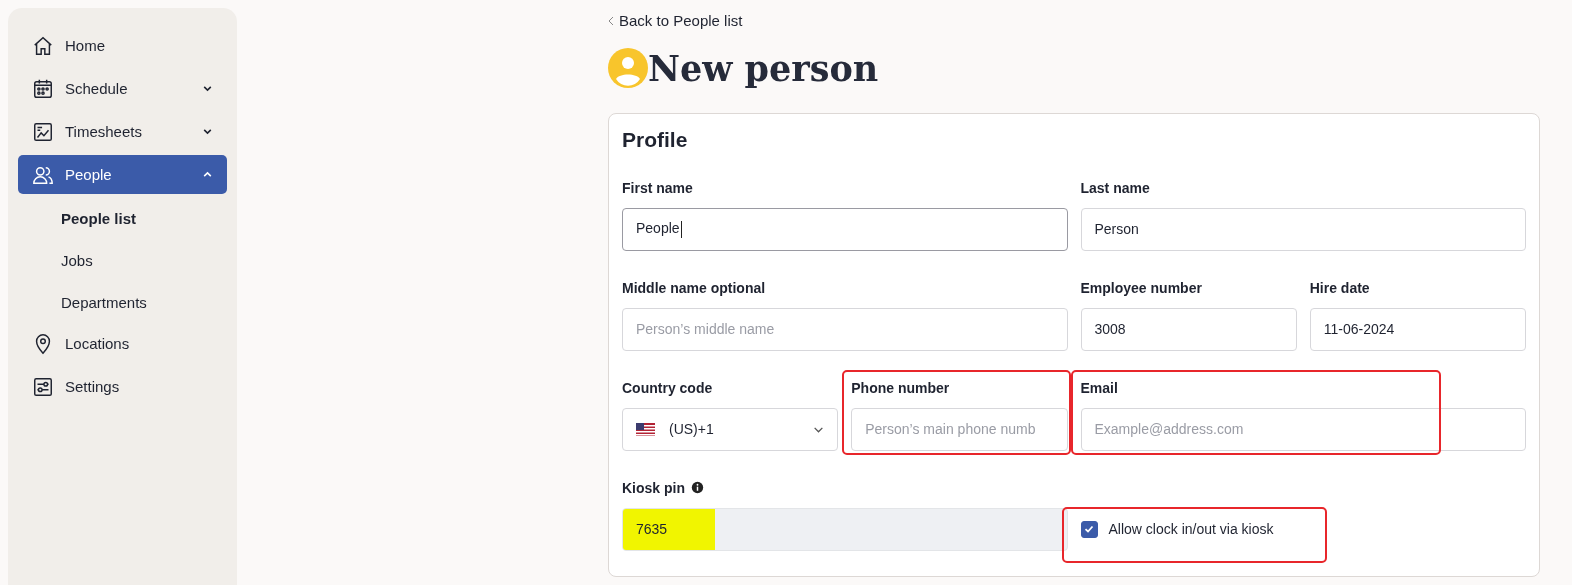 The height and width of the screenshot is (585, 1572). What do you see at coordinates (1303, 229) in the screenshot?
I see `input-field: Person` at bounding box center [1303, 229].